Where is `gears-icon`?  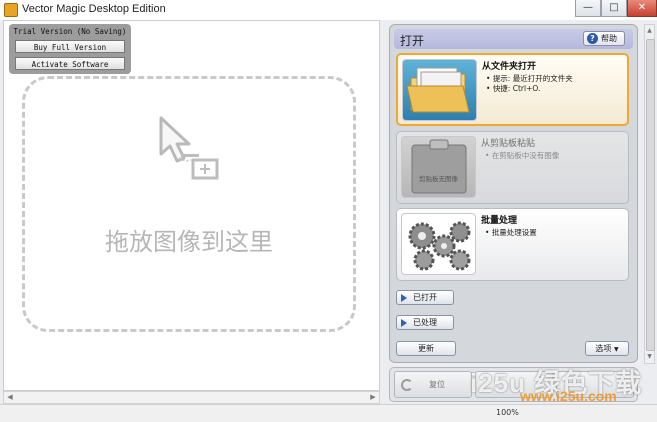 gears-icon is located at coordinates (438, 244).